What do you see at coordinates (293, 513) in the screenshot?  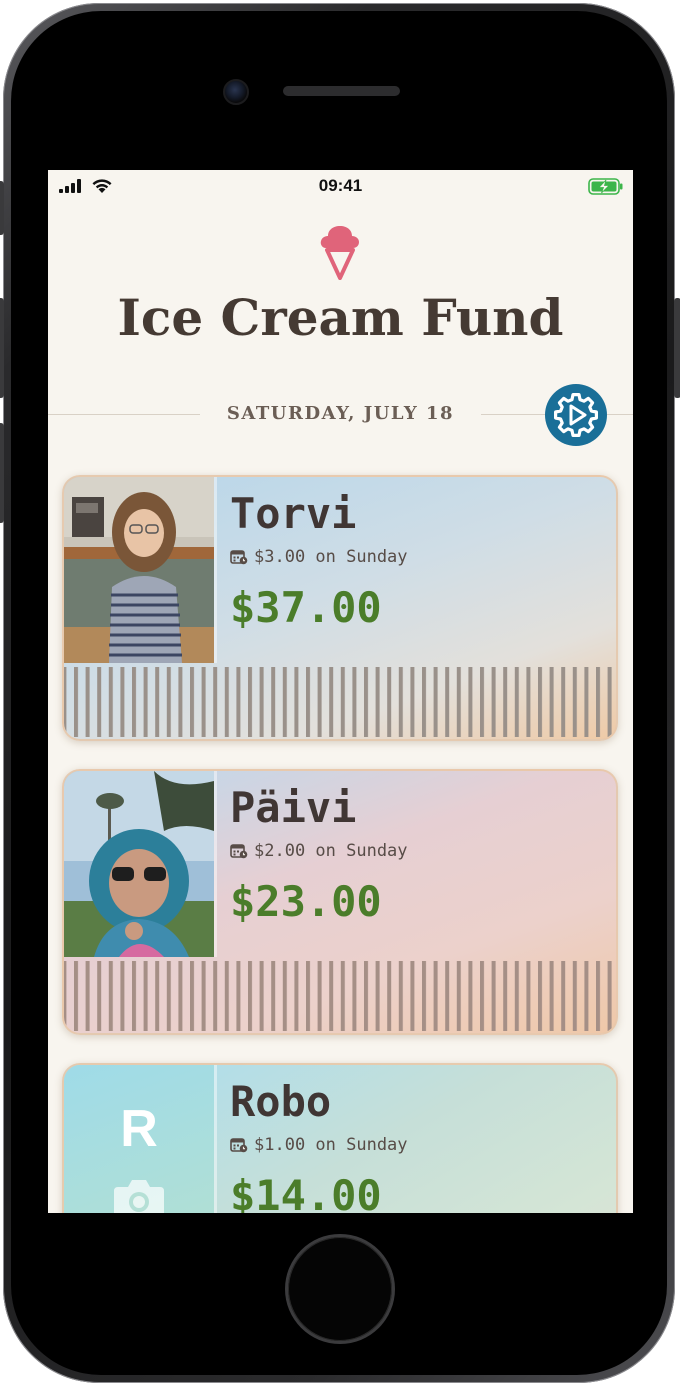 I see `kid-name: Torvi` at bounding box center [293, 513].